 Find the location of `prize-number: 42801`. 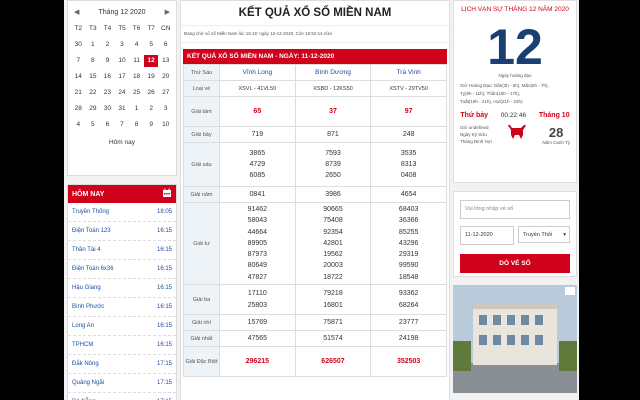

prize-number: 42801 is located at coordinates (333, 243).